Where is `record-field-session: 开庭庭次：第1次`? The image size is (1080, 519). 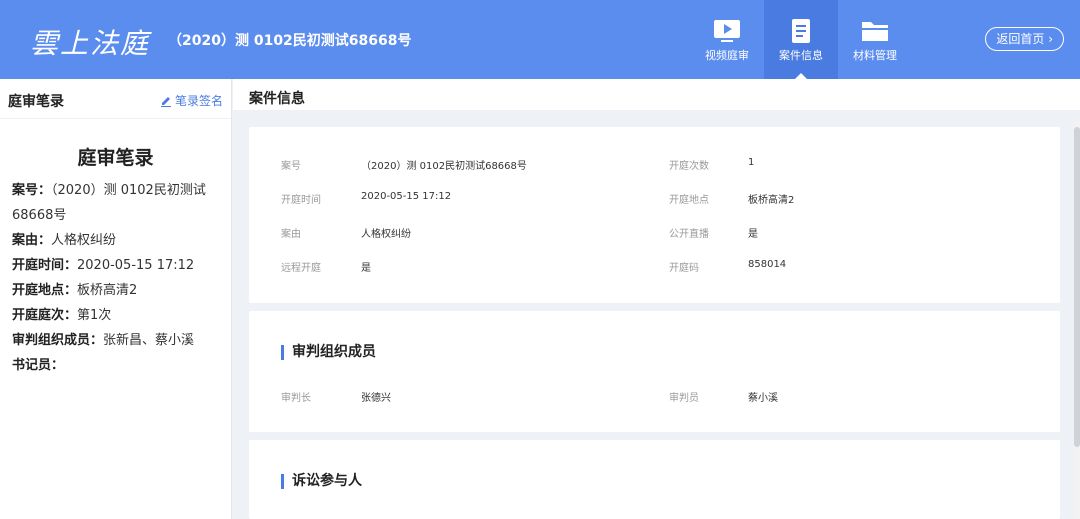
record-field-session: 开庭庭次：第1次 is located at coordinates (62, 315).